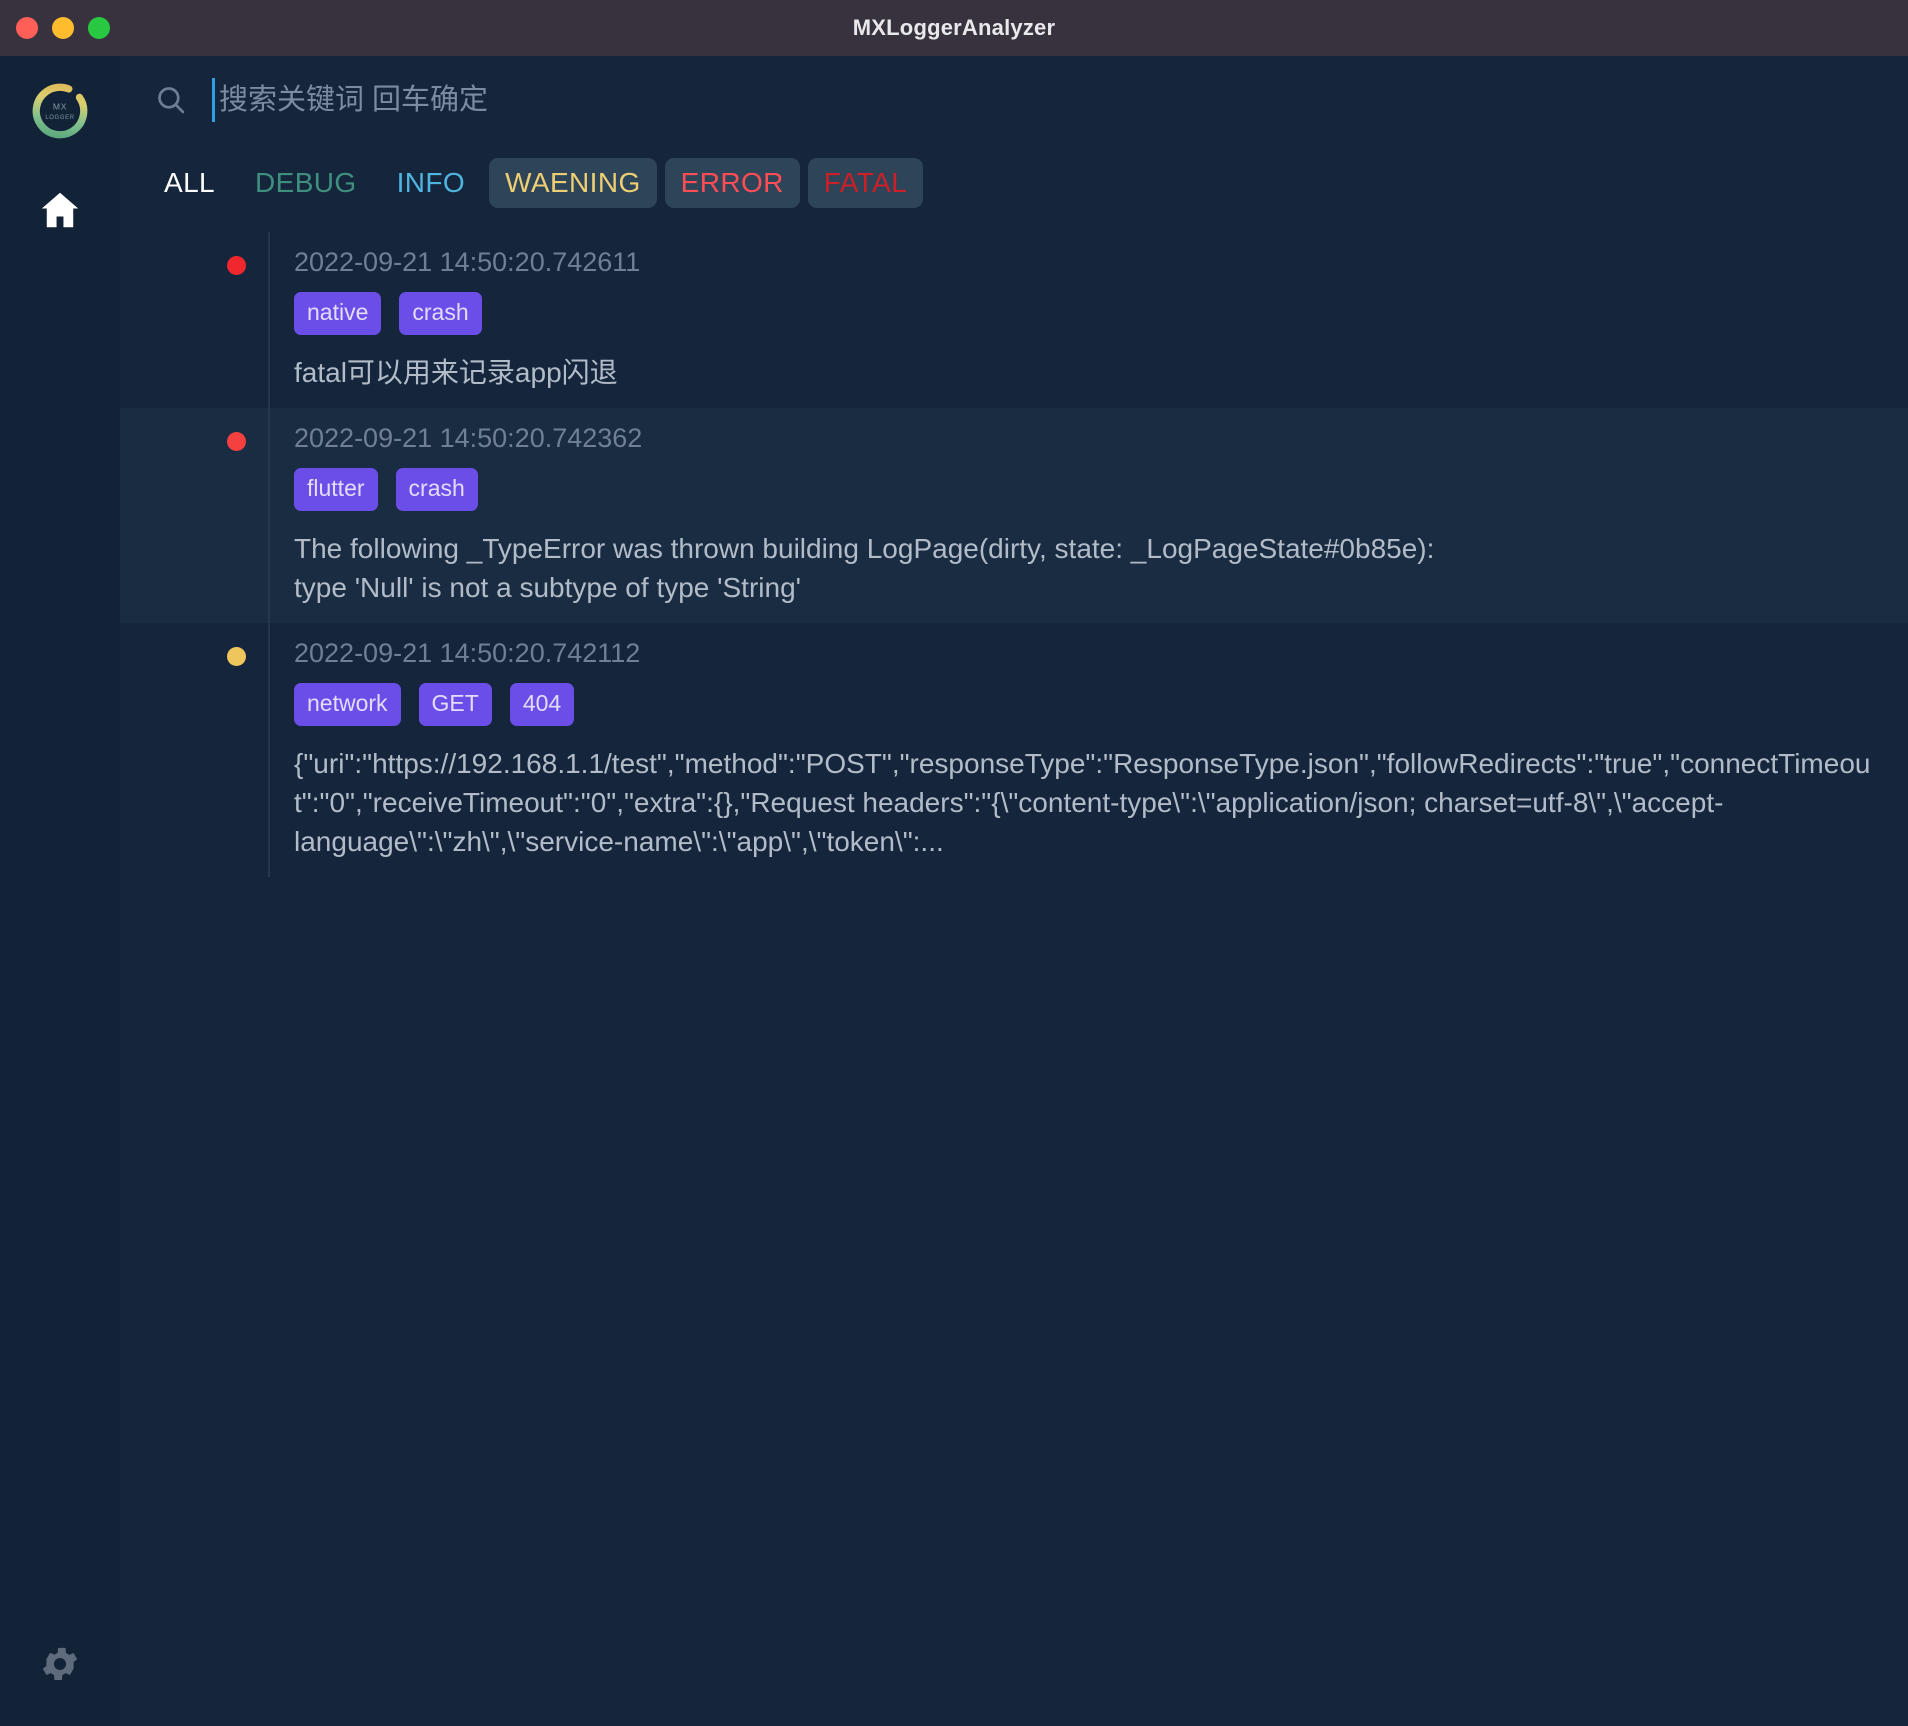 This screenshot has width=1908, height=1726. I want to click on search-input: 搜索关键词 回车确定, so click(1043, 100).